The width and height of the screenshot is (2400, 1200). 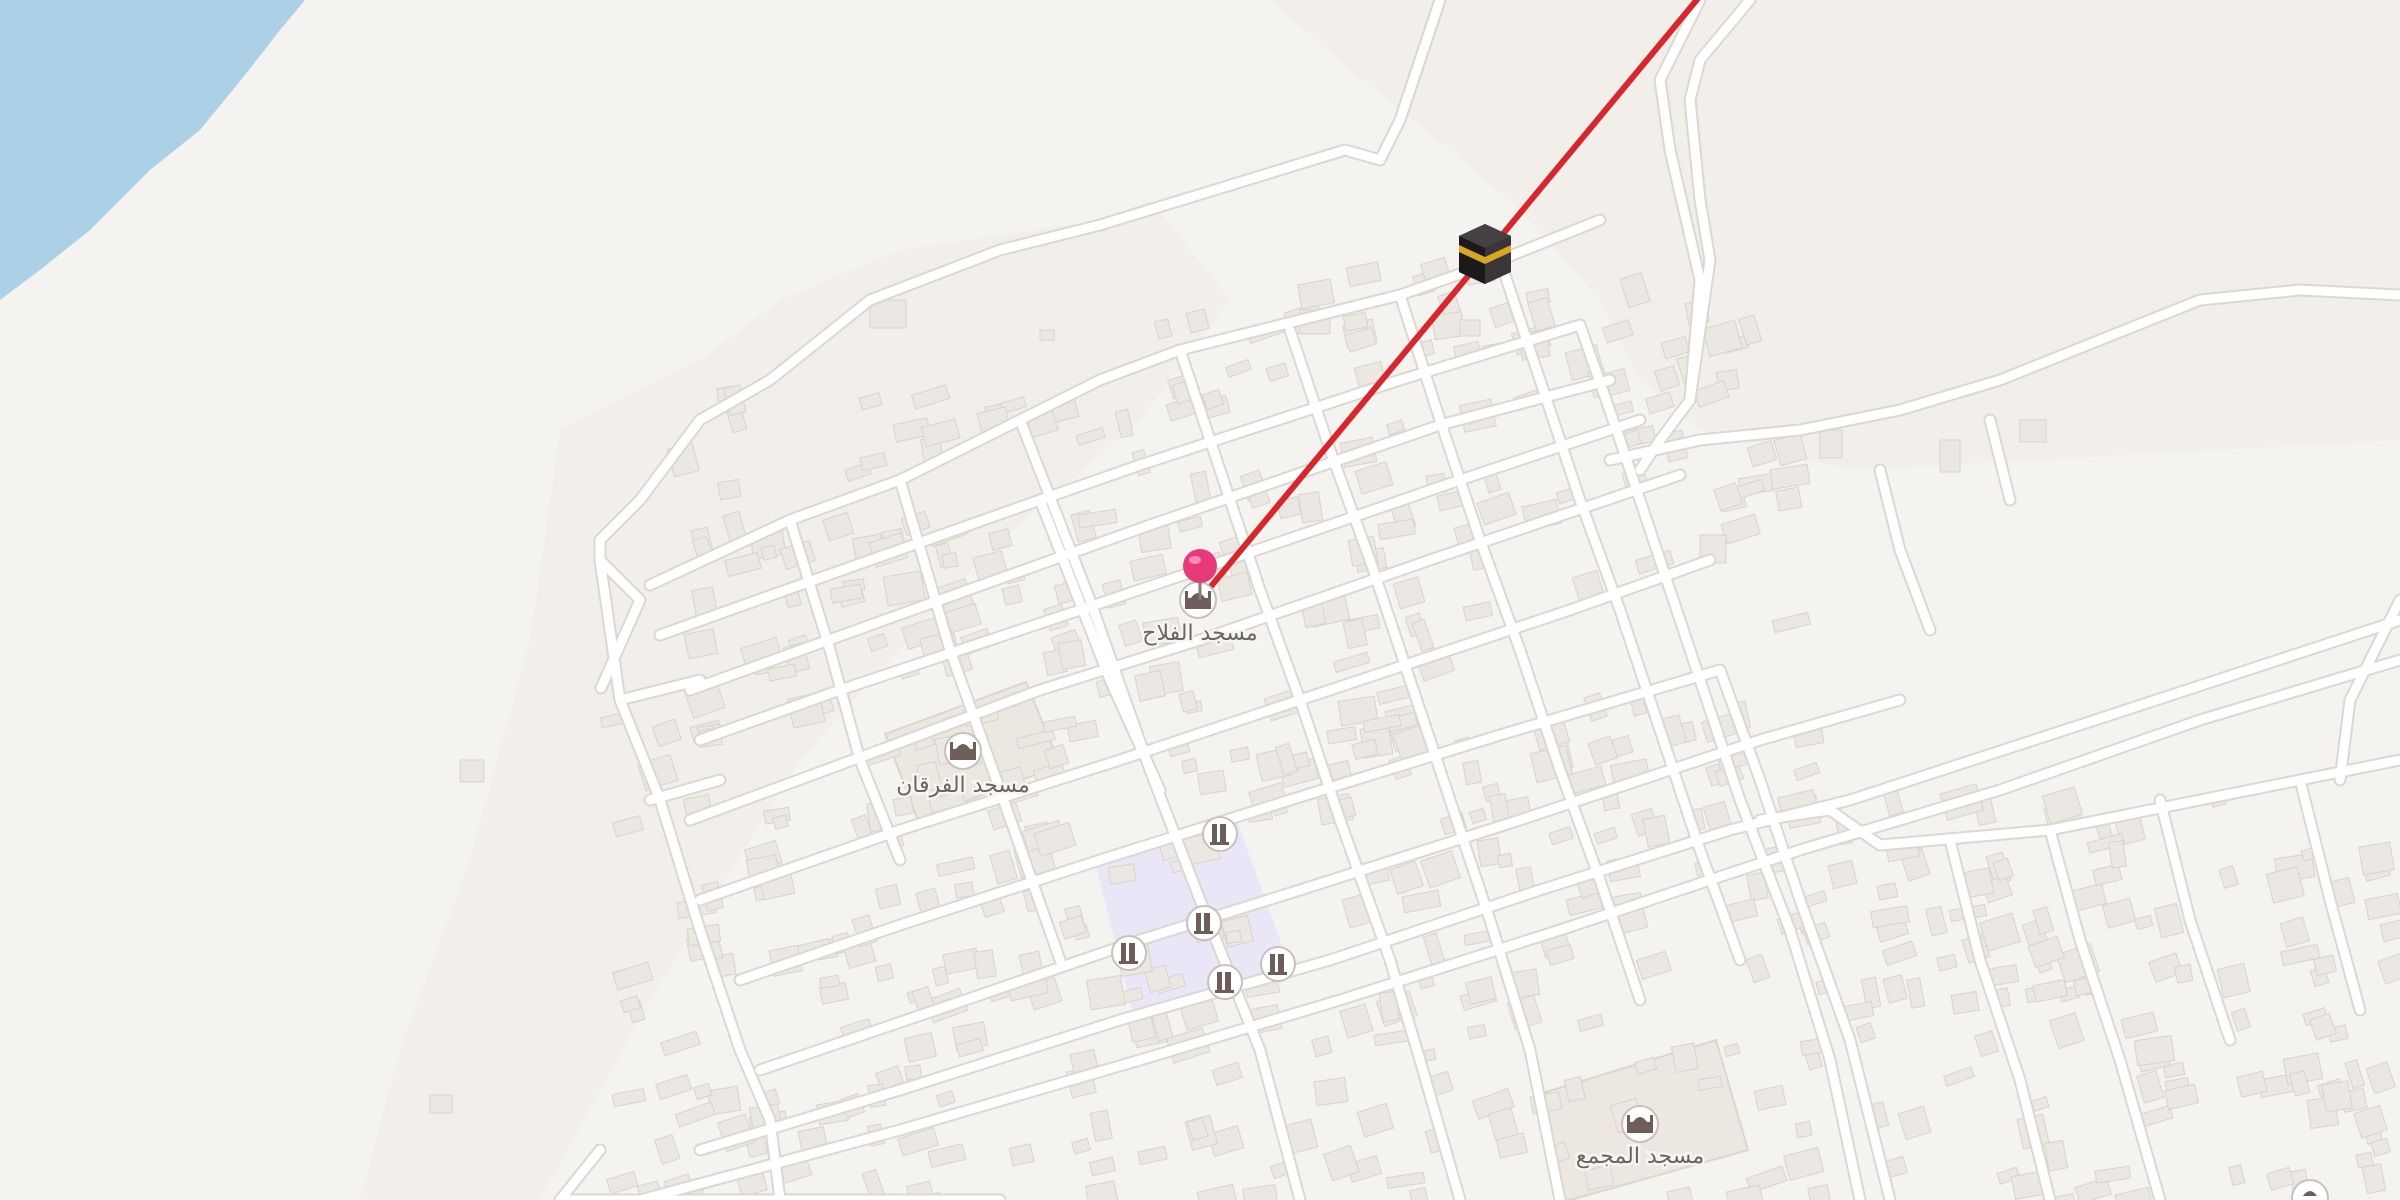 I want to click on poi-mosque-falah, so click(x=1198, y=600).